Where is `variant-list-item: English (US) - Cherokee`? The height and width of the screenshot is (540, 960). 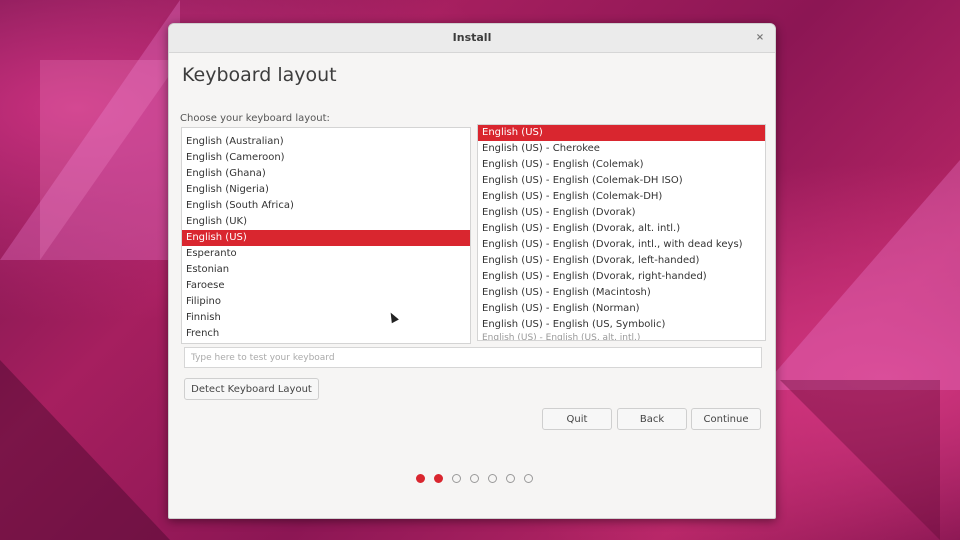 variant-list-item: English (US) - Cherokee is located at coordinates (621, 149).